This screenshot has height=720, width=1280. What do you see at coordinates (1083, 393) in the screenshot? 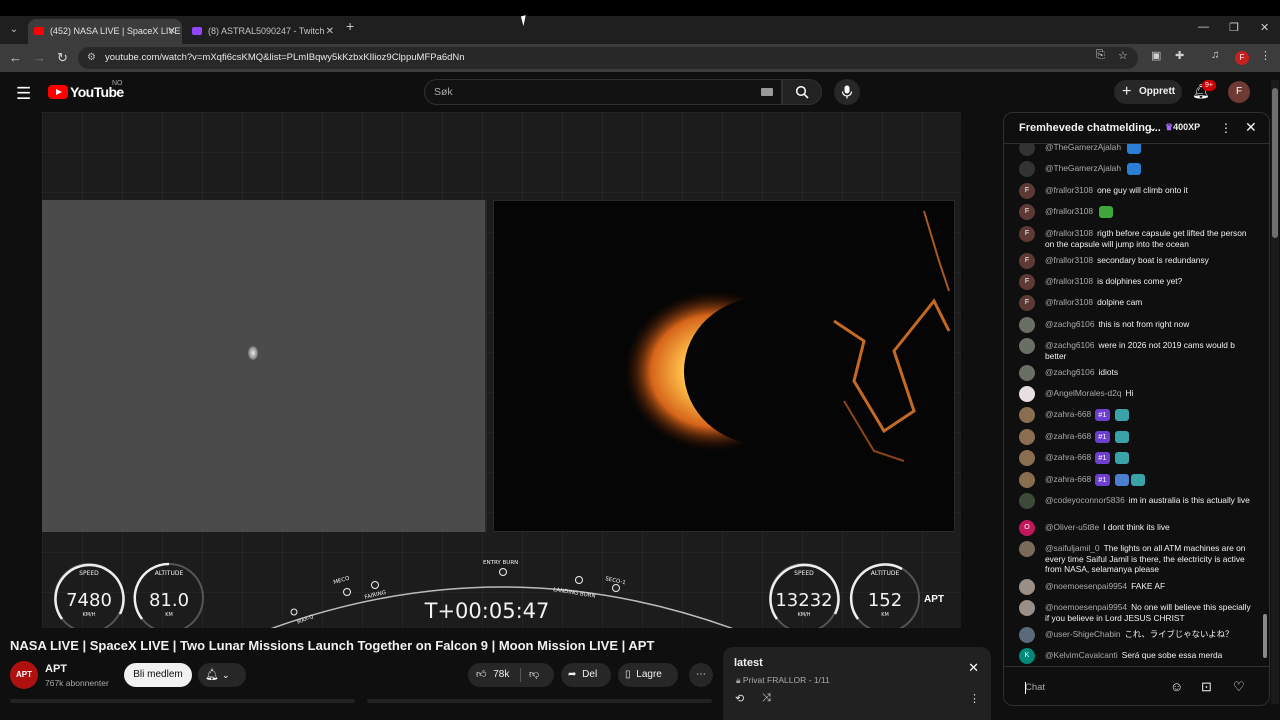
I see `chat-author-name: @AngelMorales-d2q` at bounding box center [1083, 393].